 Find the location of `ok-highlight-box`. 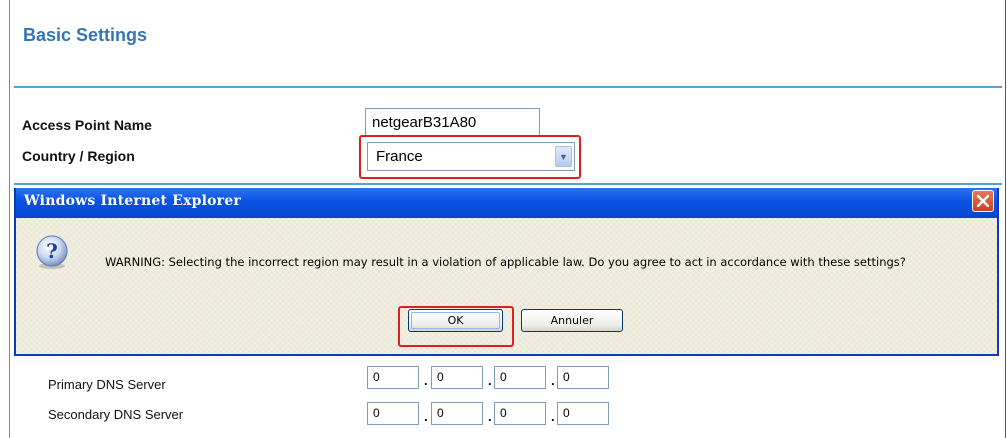

ok-highlight-box is located at coordinates (456, 326).